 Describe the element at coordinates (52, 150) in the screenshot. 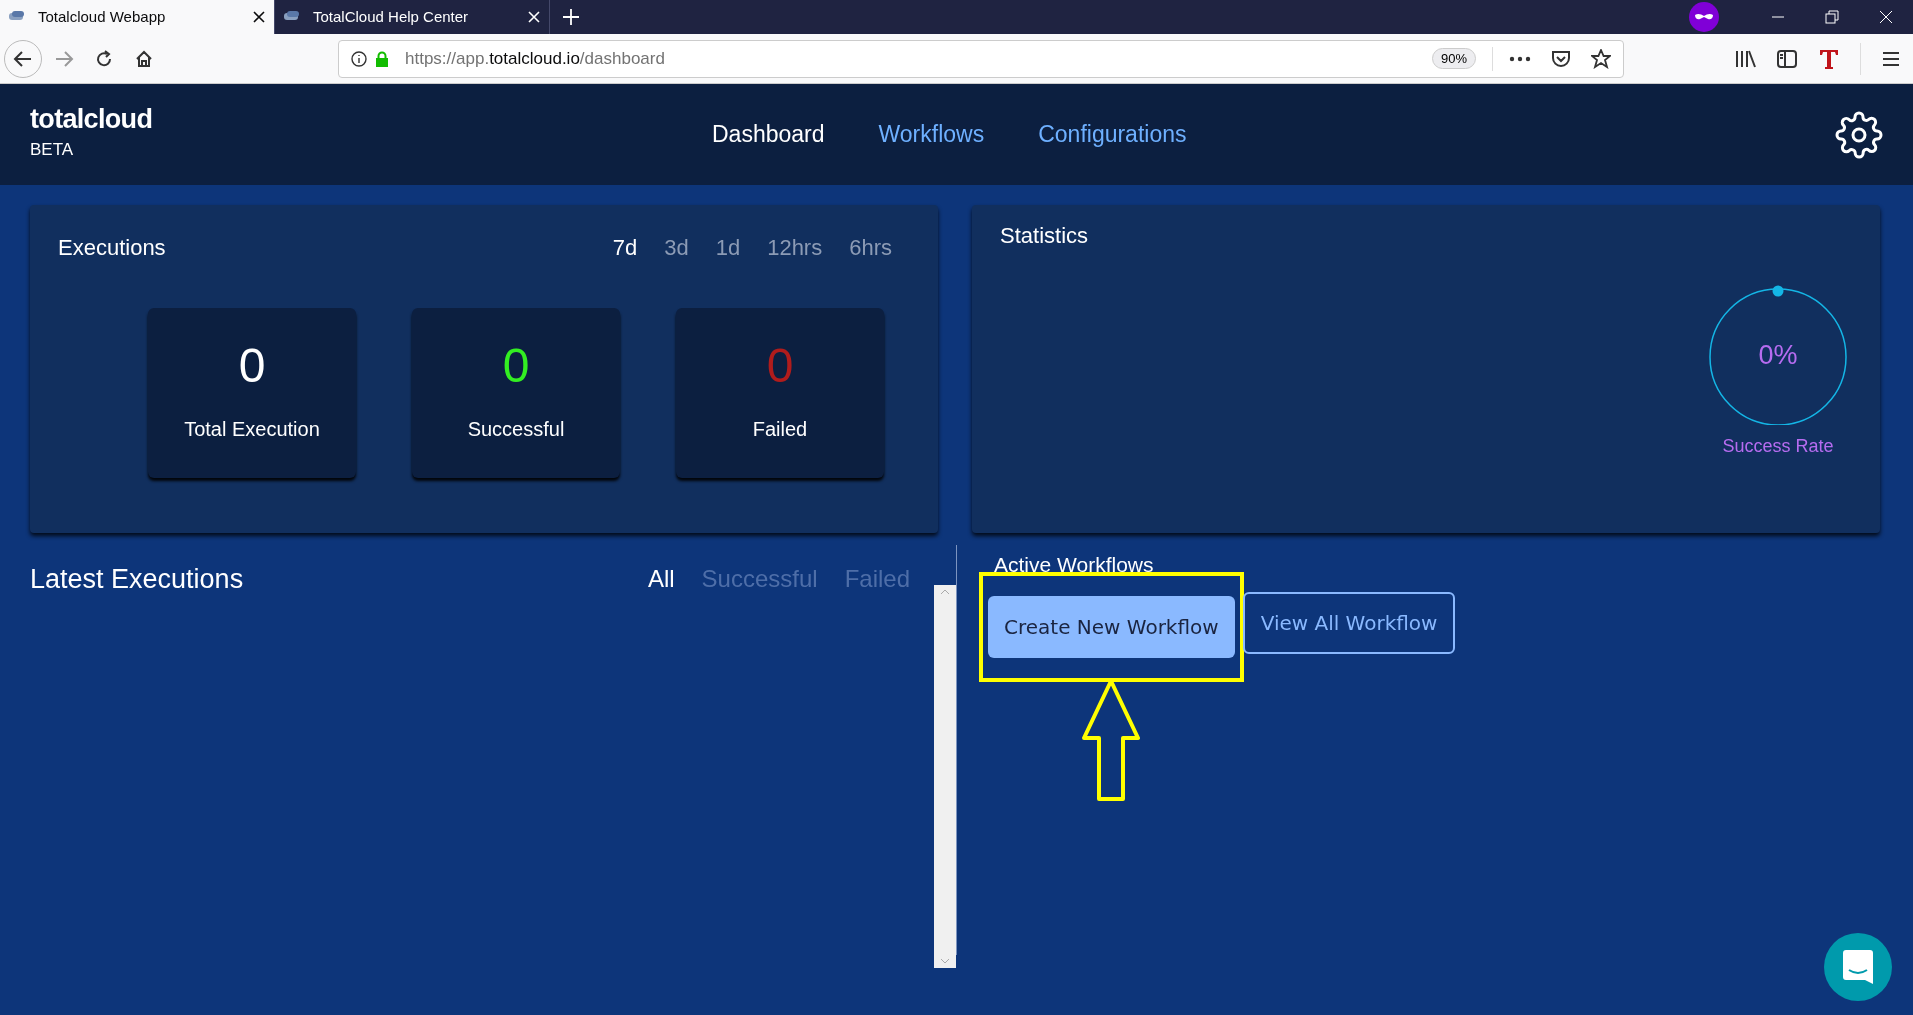

I see `beta-label: BETA` at that location.